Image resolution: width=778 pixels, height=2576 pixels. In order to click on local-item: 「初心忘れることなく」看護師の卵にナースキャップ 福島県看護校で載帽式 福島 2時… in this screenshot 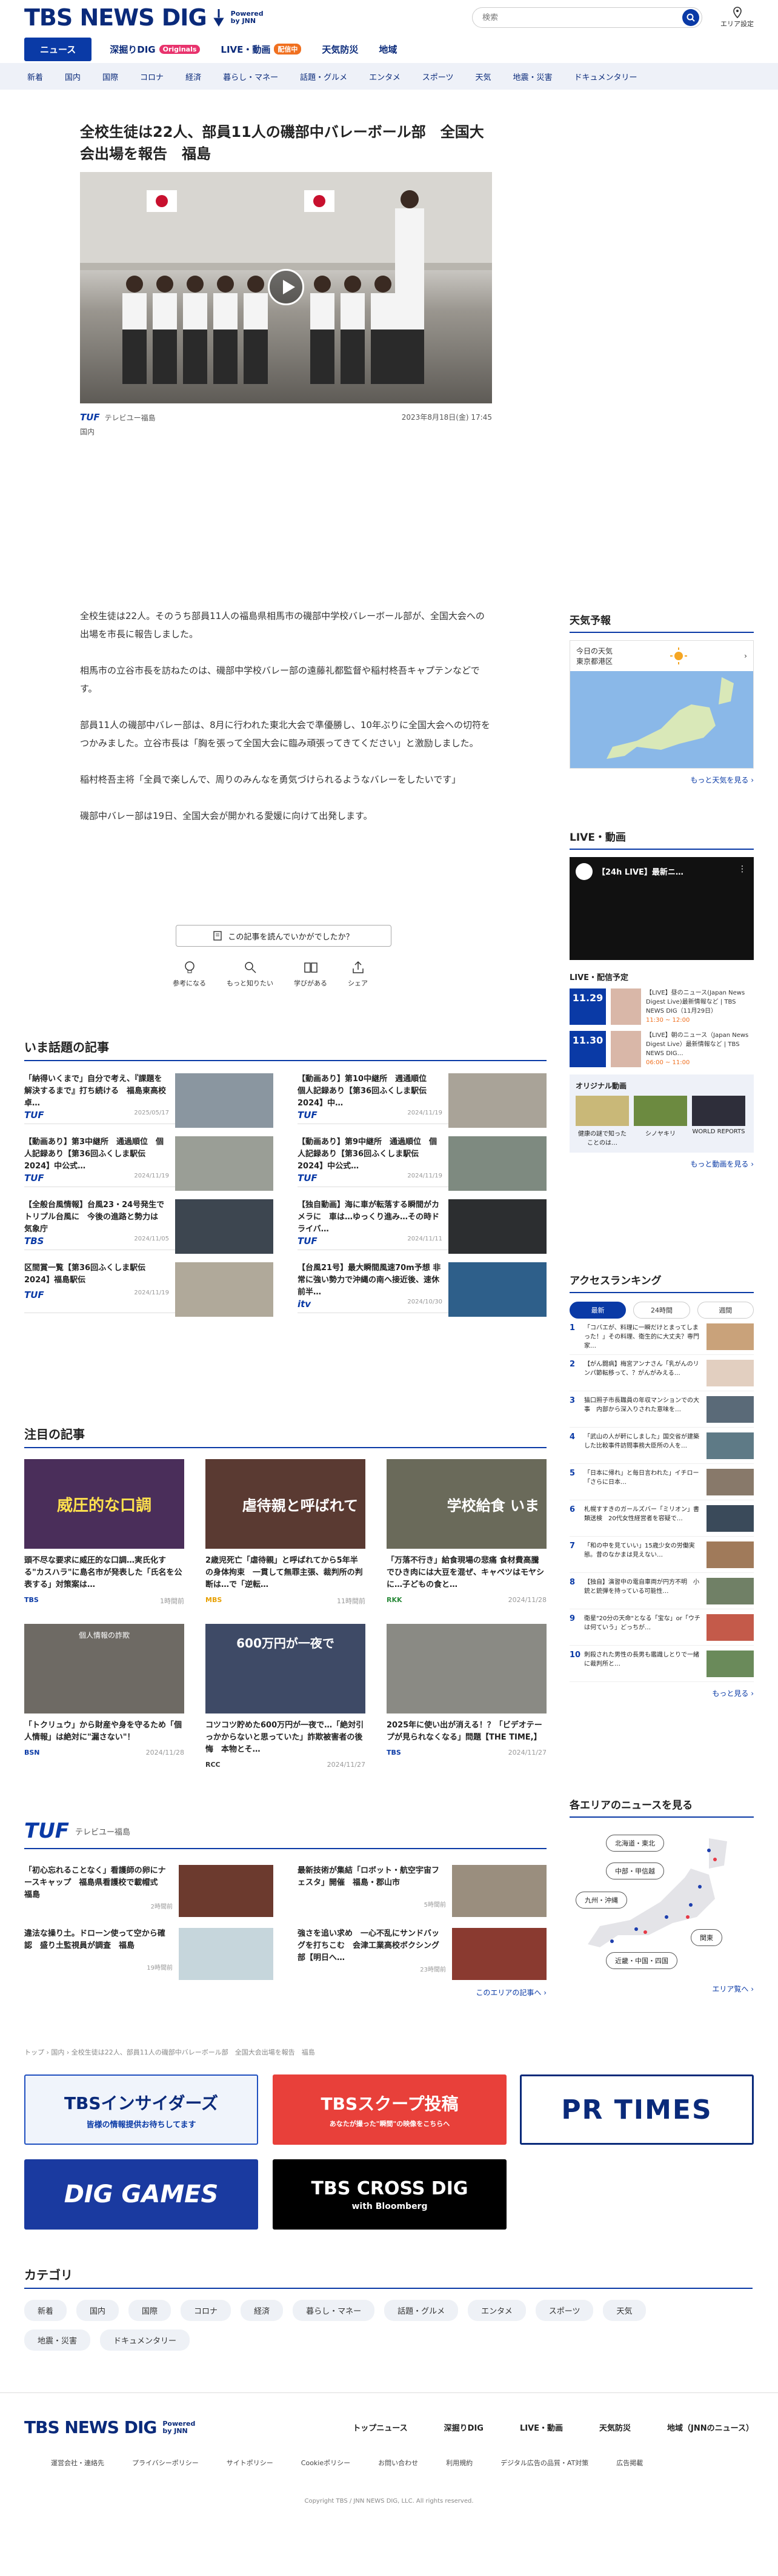, I will do `click(148, 1886)`.